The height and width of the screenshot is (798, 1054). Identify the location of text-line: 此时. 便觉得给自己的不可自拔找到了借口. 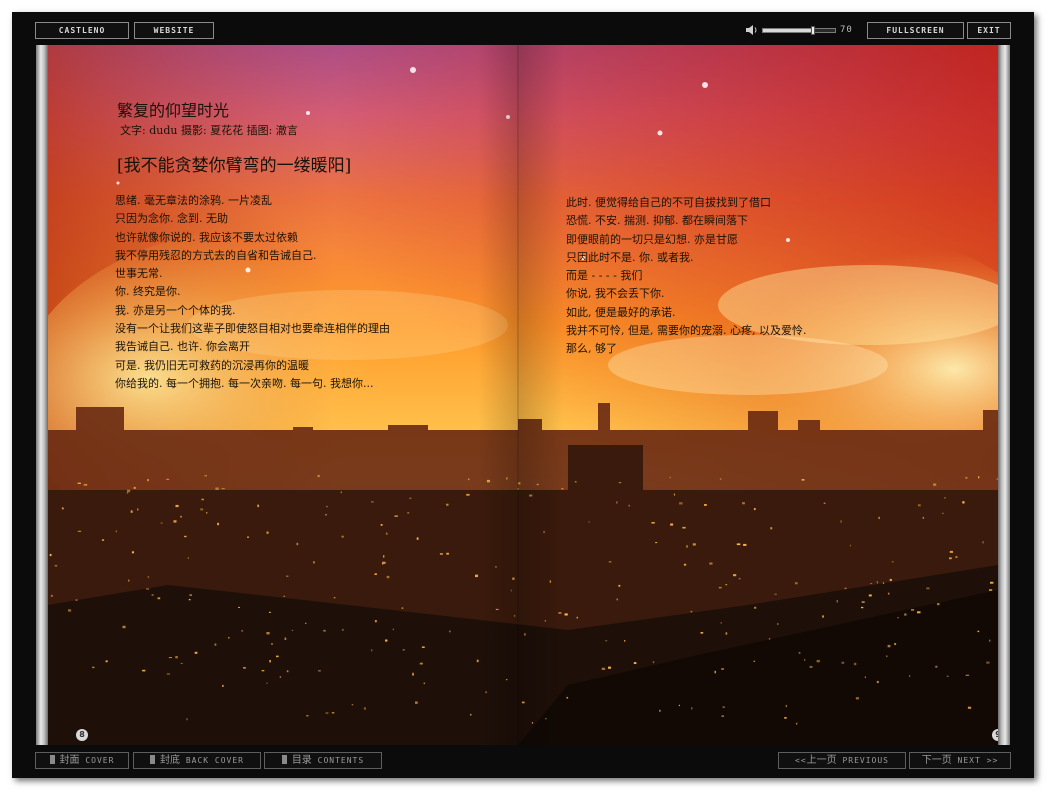
(668, 202).